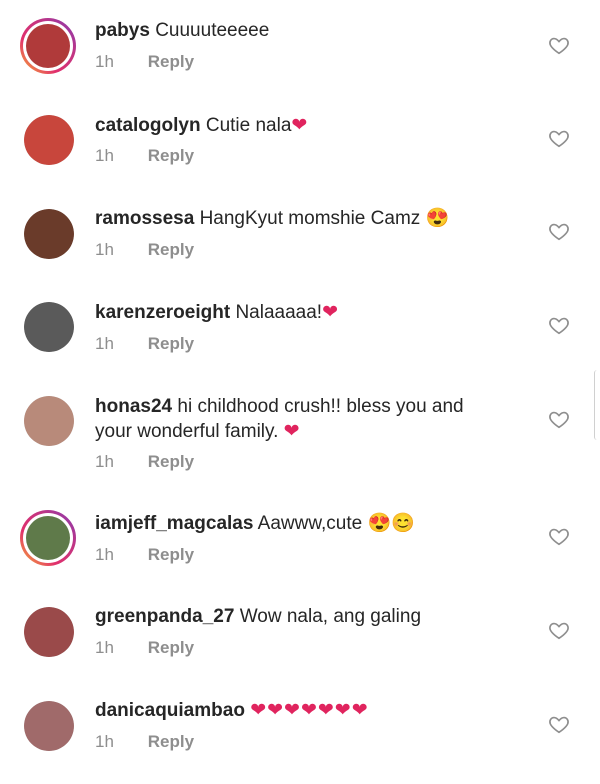  What do you see at coordinates (122, 30) in the screenshot?
I see `comment-username: pabys` at bounding box center [122, 30].